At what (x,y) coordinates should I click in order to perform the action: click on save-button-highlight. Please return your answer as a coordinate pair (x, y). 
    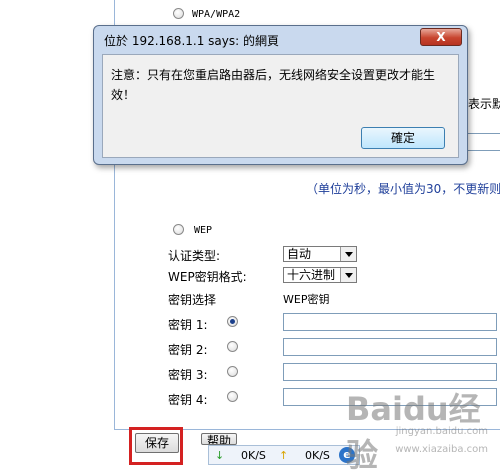
    Looking at the image, I should click on (156, 446).